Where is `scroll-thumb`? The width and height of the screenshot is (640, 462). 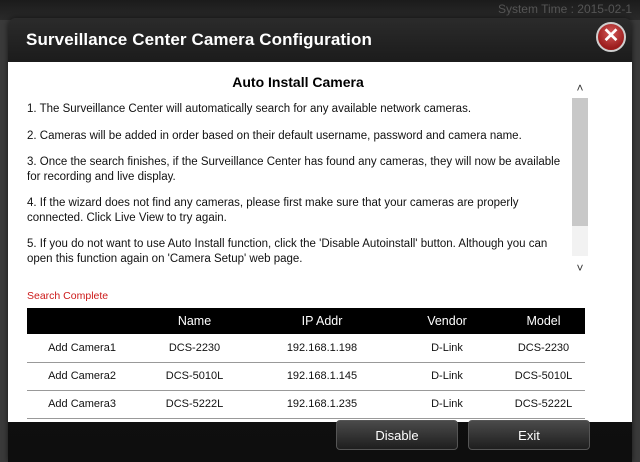 scroll-thumb is located at coordinates (580, 162).